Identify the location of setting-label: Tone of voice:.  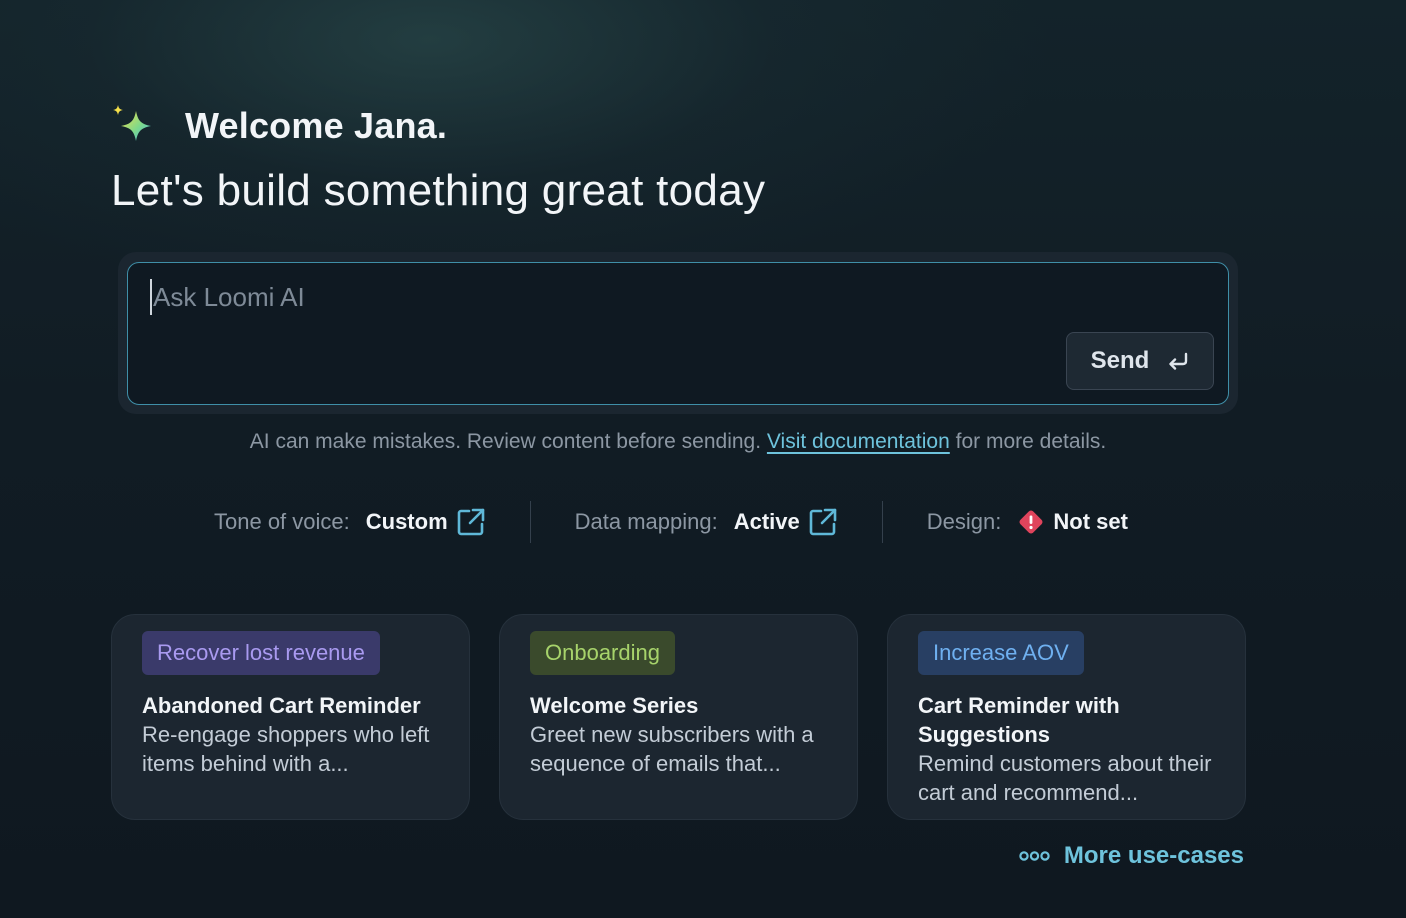
(282, 521).